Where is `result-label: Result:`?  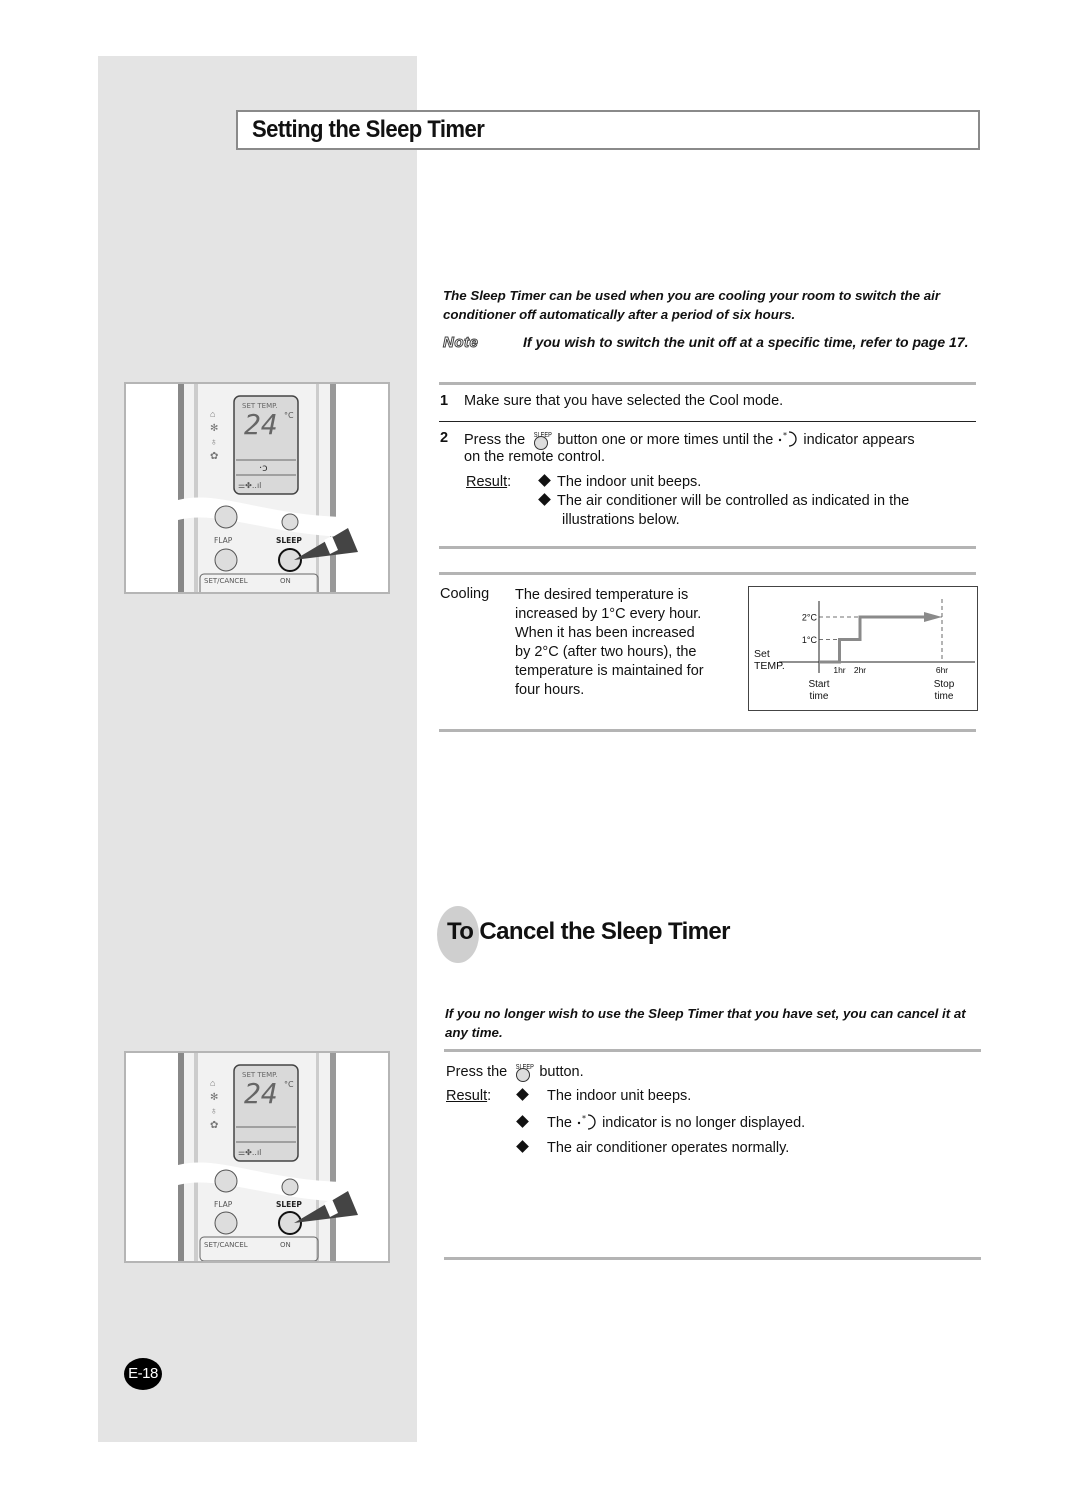 result-label: Result: is located at coordinates (489, 482).